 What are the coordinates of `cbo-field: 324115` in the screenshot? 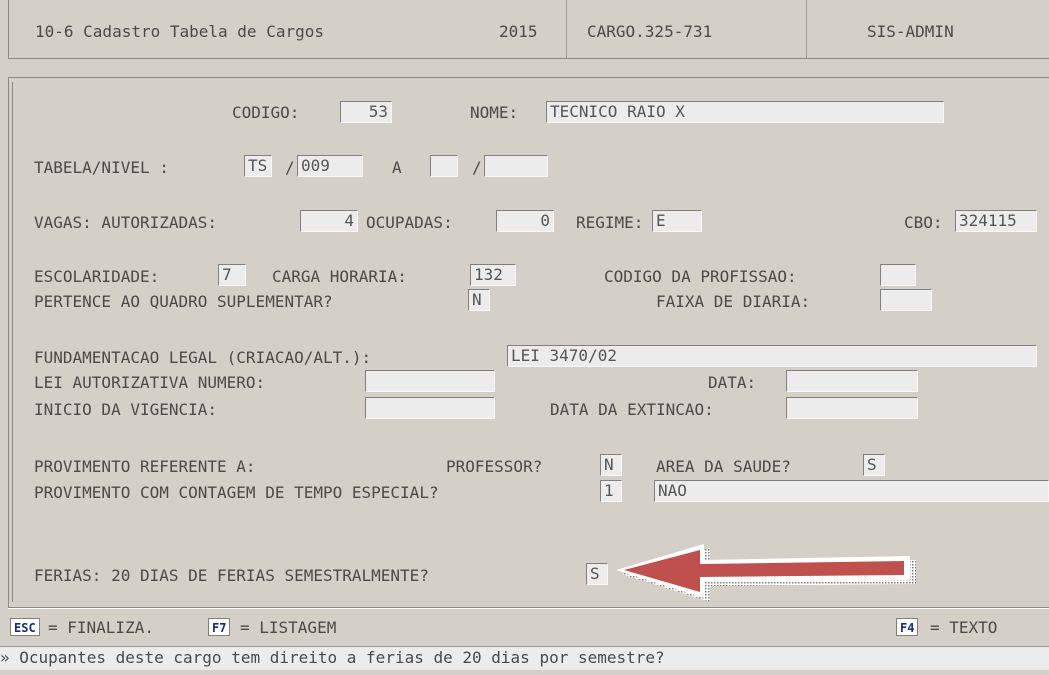 It's located at (996, 221).